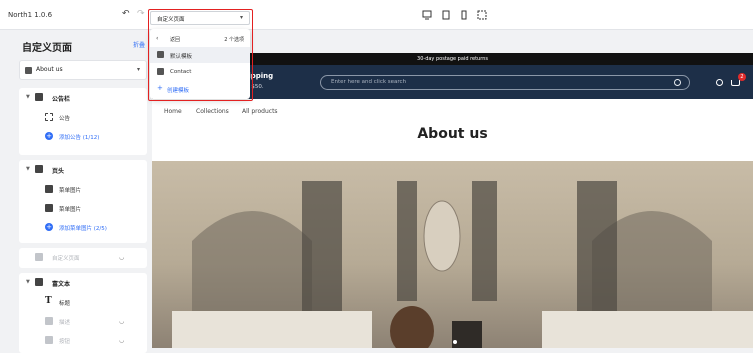 The width and height of the screenshot is (753, 353). What do you see at coordinates (446, 15) in the screenshot?
I see `tablet-icon` at bounding box center [446, 15].